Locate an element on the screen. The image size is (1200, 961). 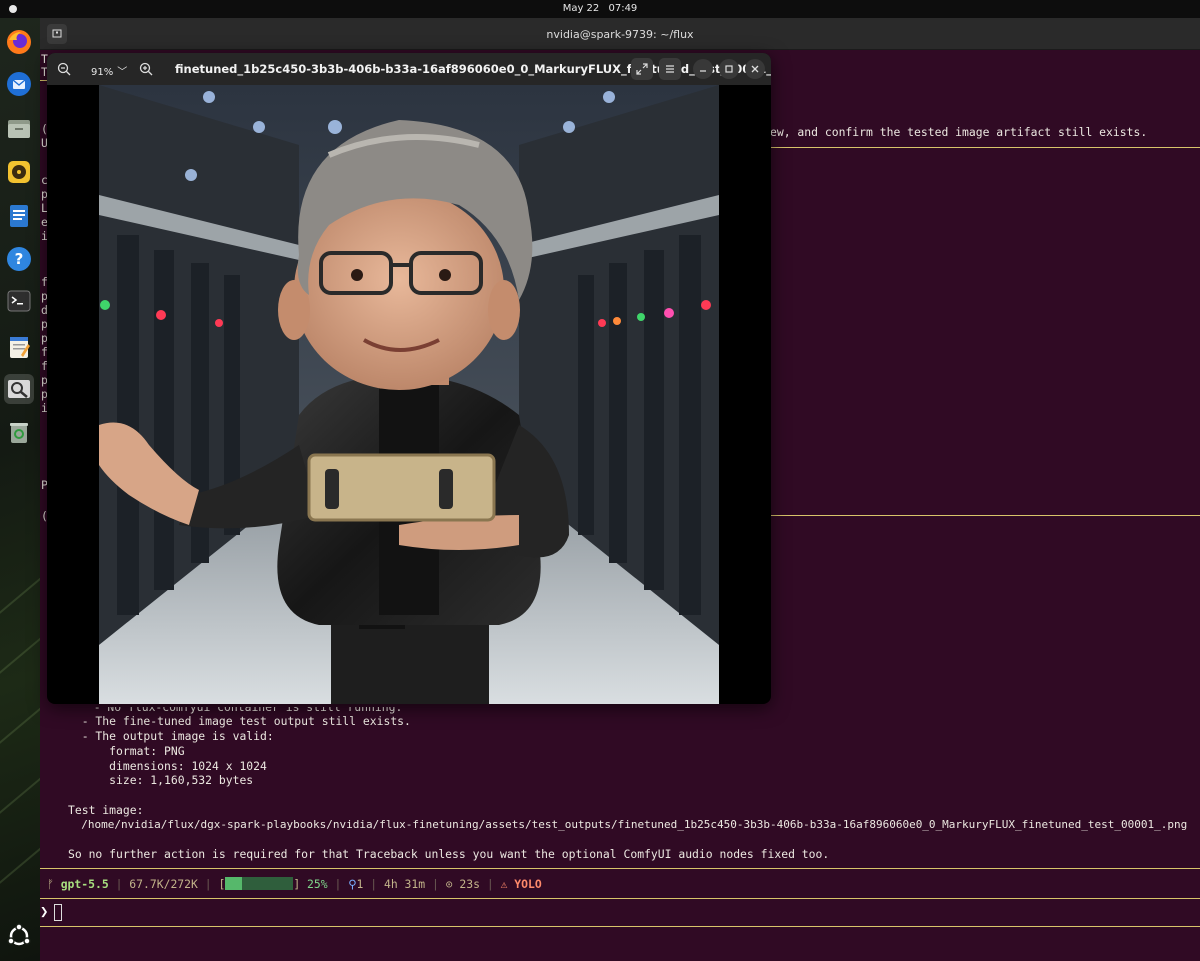
thunderbird-icon is located at coordinates (19, 84).